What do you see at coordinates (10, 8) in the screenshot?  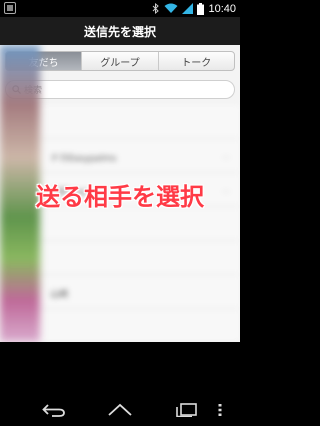 I see `notification-icon` at bounding box center [10, 8].